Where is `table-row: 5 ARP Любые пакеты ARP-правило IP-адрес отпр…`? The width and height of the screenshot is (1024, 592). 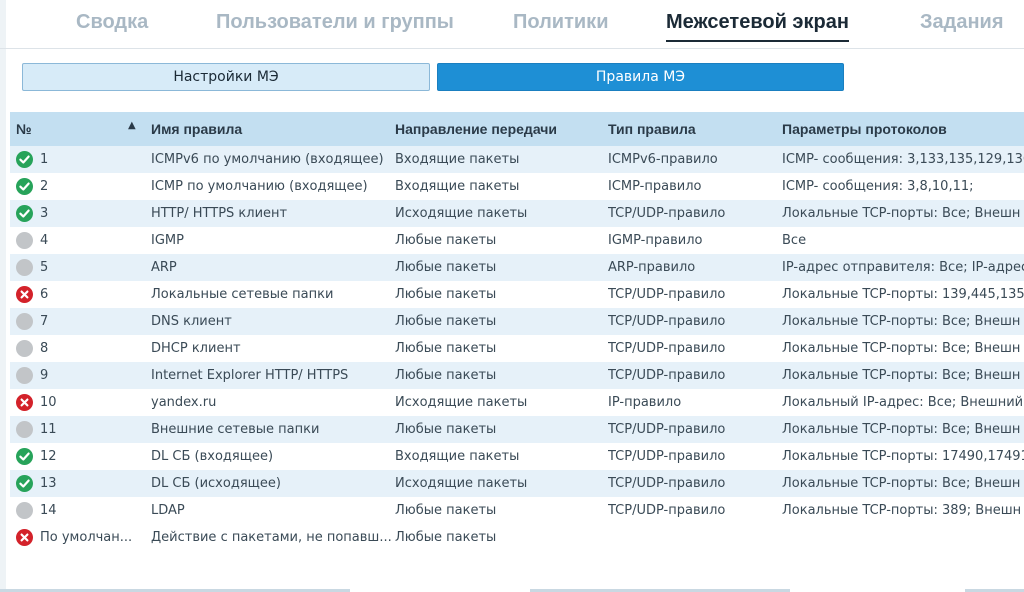
table-row: 5 ARP Любые пакеты ARP-правило IP-адрес отпр… is located at coordinates (517, 267).